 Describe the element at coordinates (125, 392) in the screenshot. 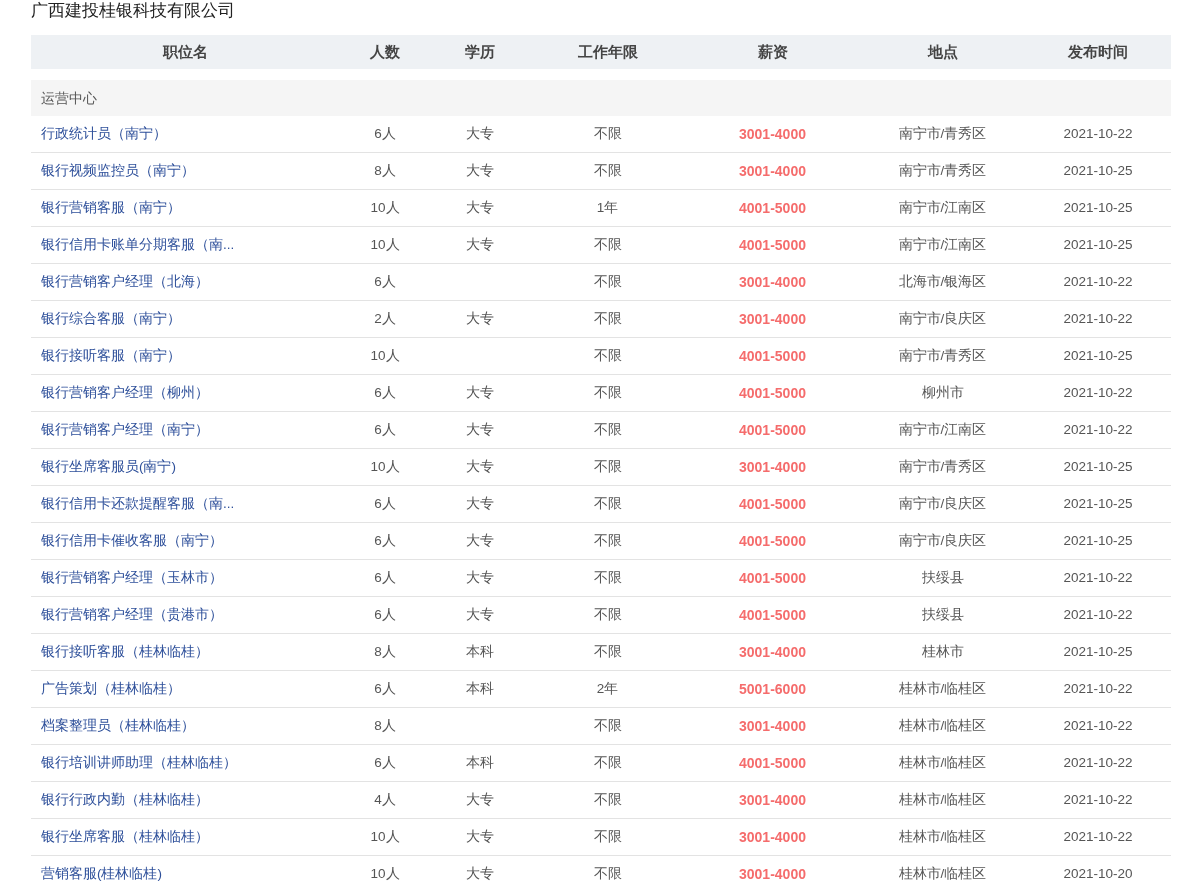

I see `job-title-link: 银行营销客户经理（柳州）` at that location.